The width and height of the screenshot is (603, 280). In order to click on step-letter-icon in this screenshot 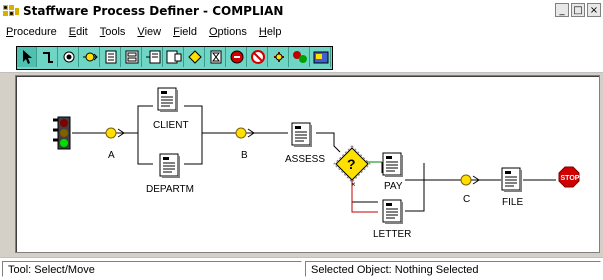, I will do `click(393, 212)`.